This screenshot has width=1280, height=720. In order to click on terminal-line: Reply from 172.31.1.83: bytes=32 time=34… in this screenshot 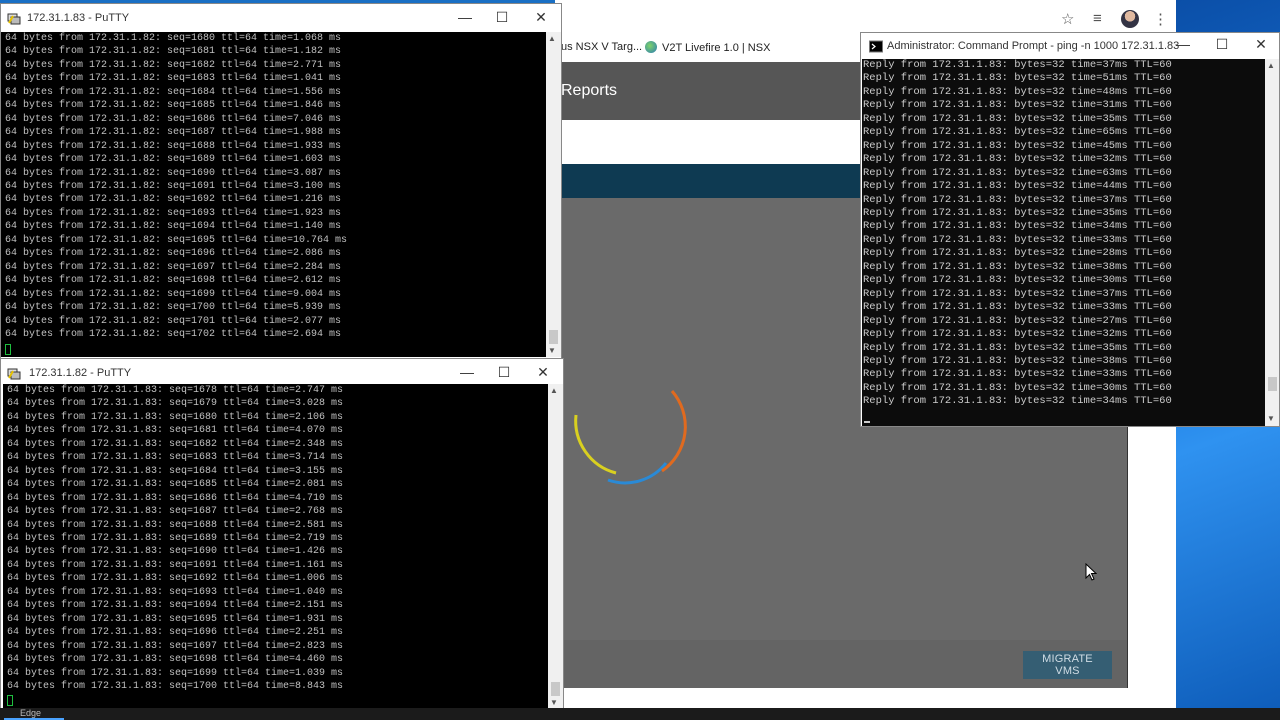, I will do `click(1017, 401)`.